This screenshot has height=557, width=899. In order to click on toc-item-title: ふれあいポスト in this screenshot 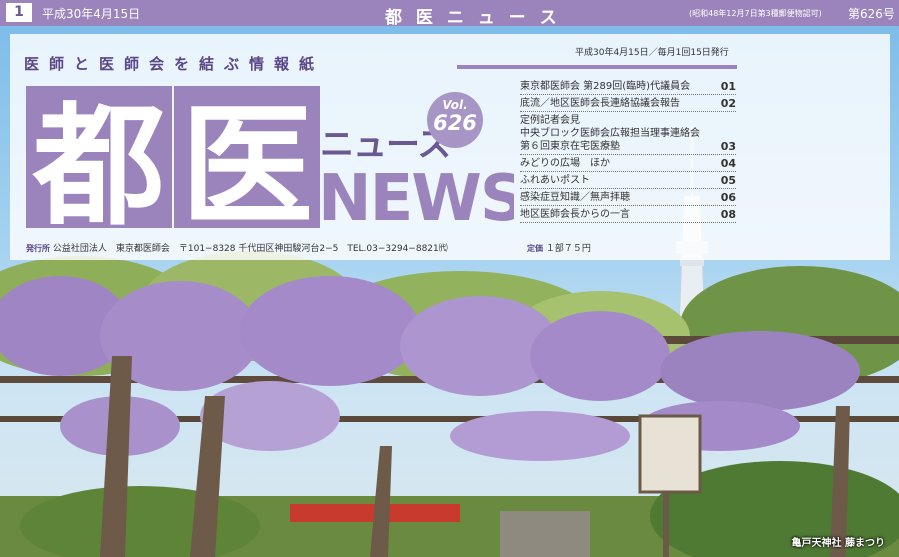, I will do `click(555, 180)`.